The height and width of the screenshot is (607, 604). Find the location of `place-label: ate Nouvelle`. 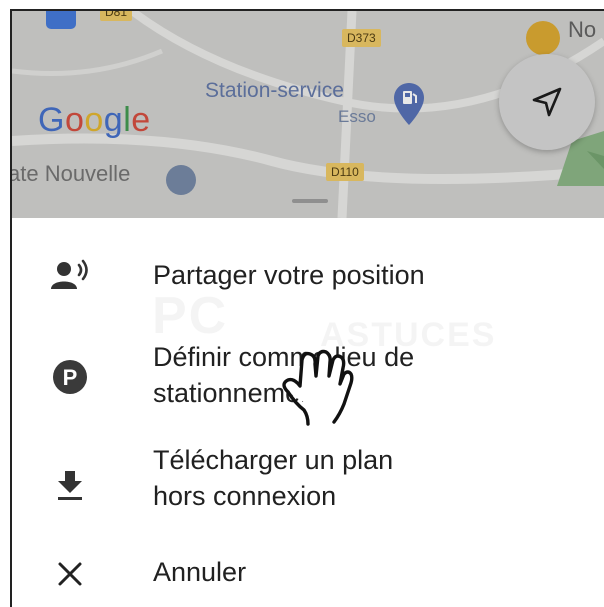

place-label: ate Nouvelle is located at coordinates (71, 173).